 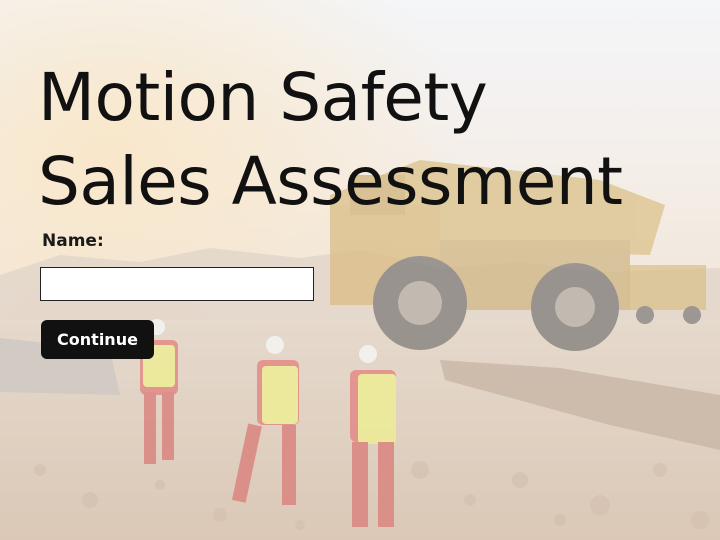 What do you see at coordinates (97, 339) in the screenshot?
I see `continue-button: Continue` at bounding box center [97, 339].